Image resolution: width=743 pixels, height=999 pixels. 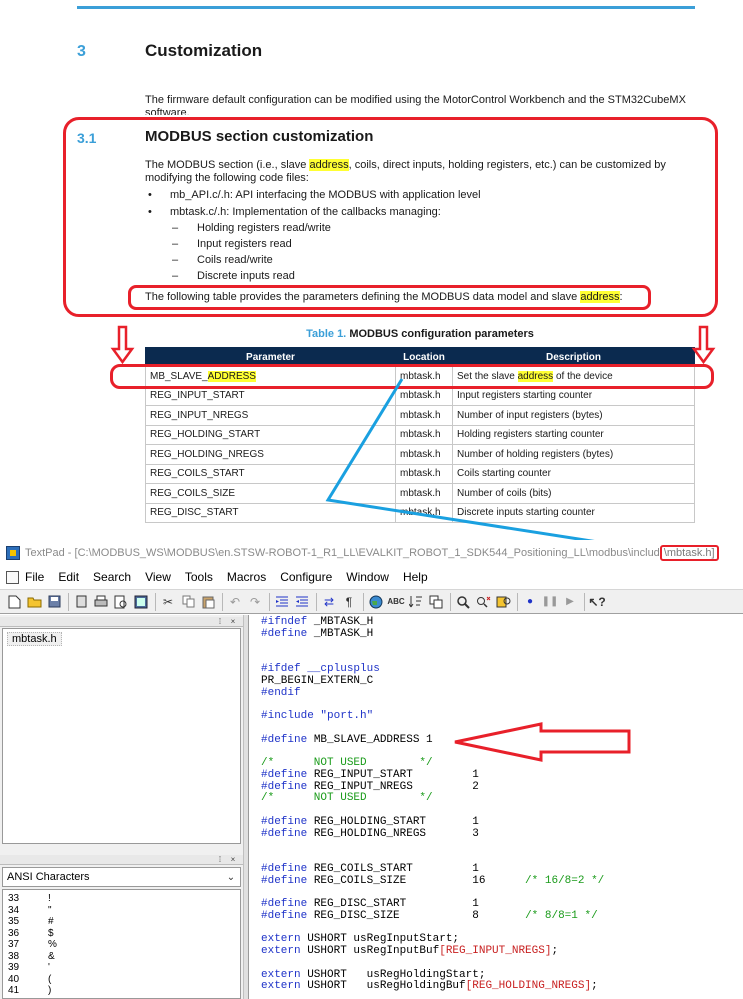 What do you see at coordinates (31, 921) in the screenshot?
I see `char-list-item: 35 #` at bounding box center [31, 921].